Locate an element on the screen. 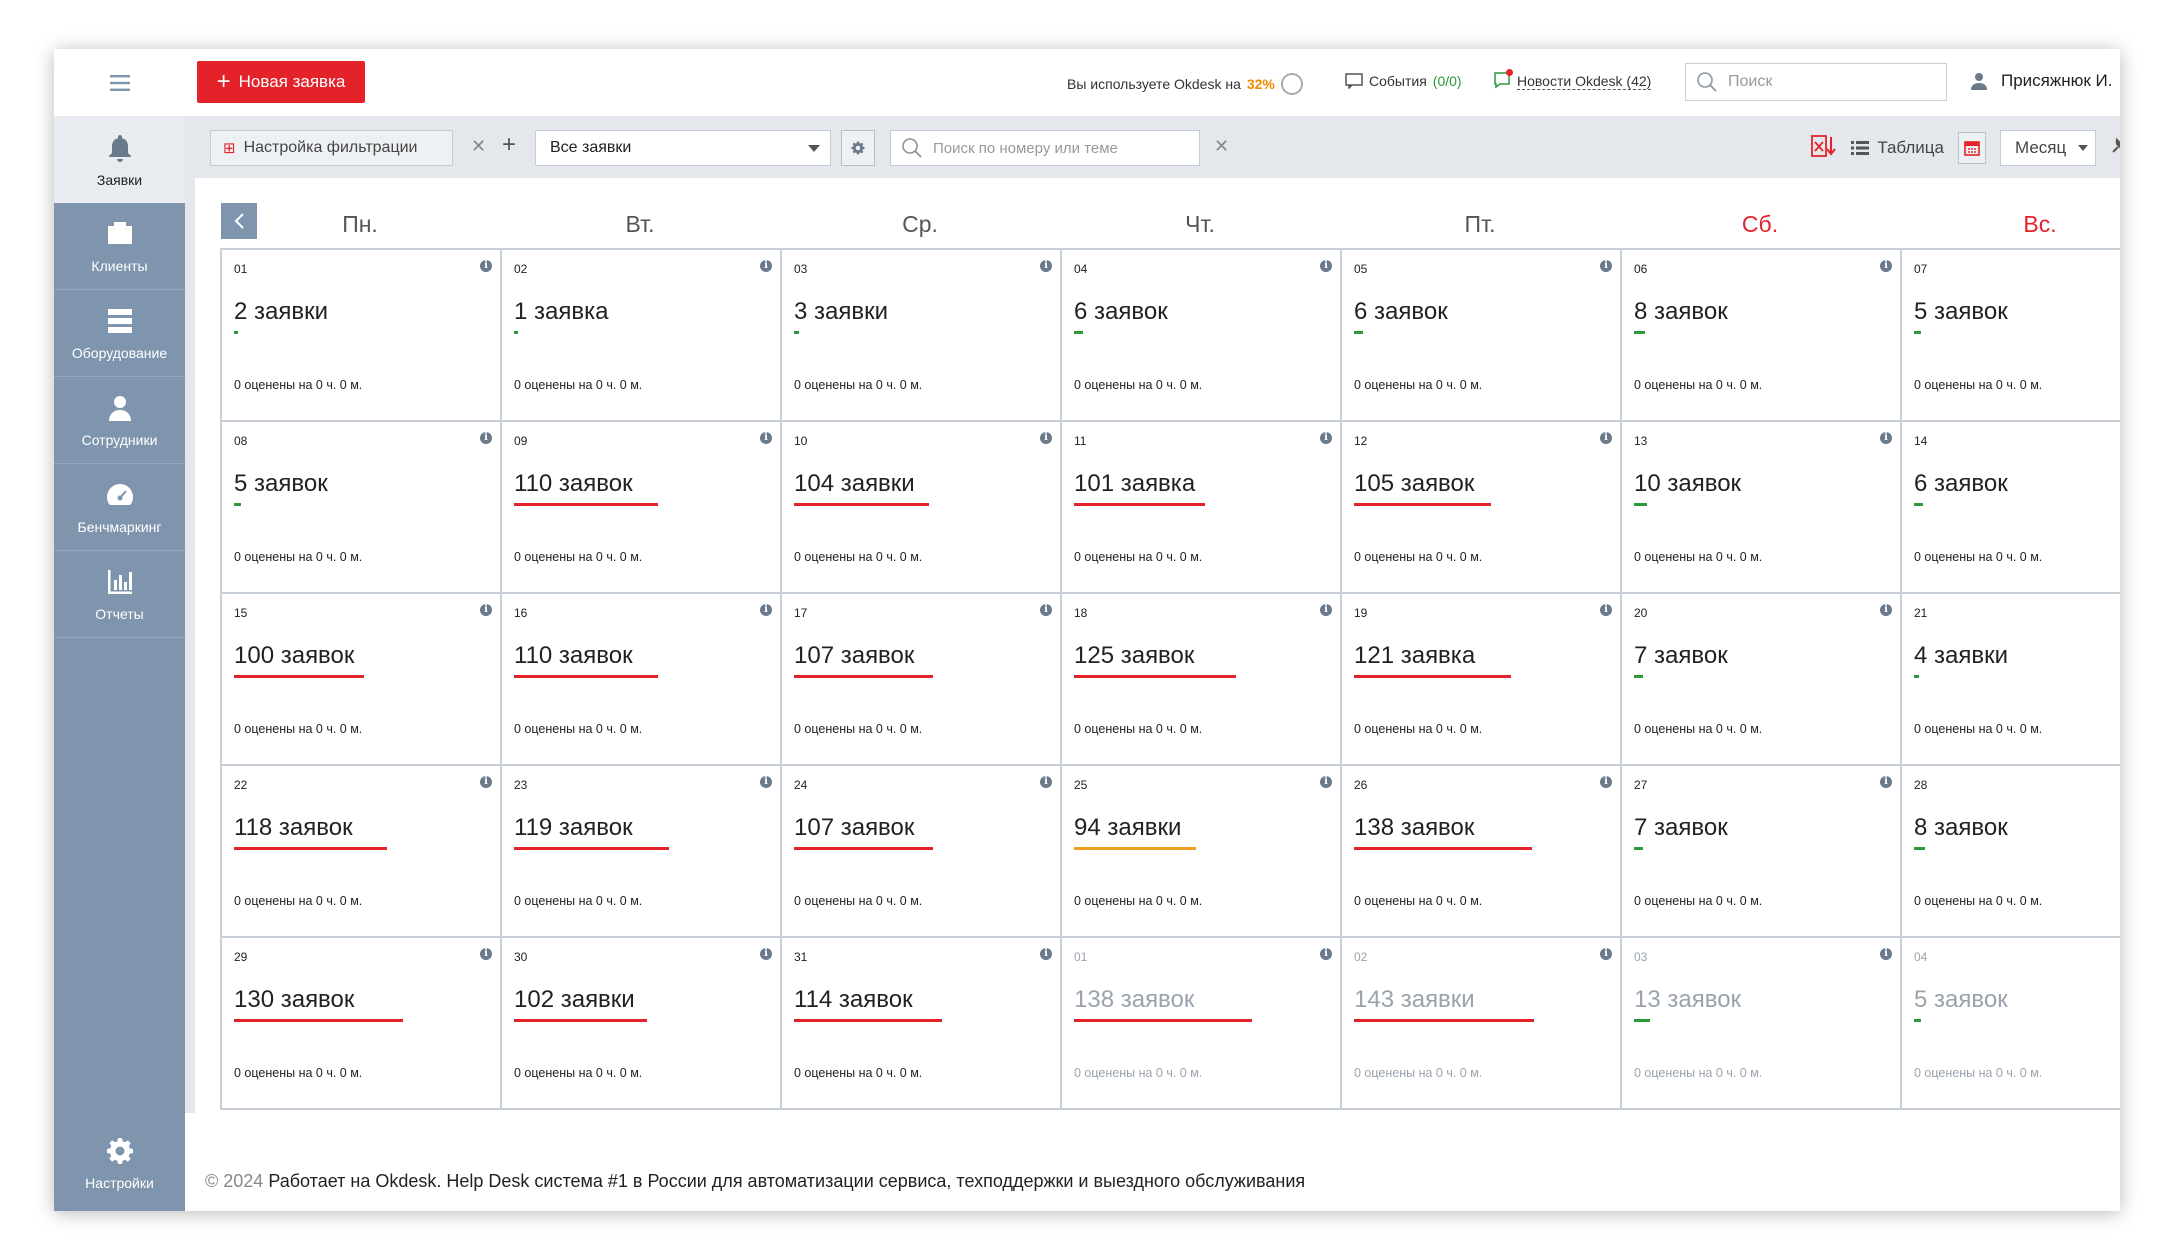 The width and height of the screenshot is (2174, 1257). issue-count-link: 143 заявки is located at coordinates (1414, 1000).